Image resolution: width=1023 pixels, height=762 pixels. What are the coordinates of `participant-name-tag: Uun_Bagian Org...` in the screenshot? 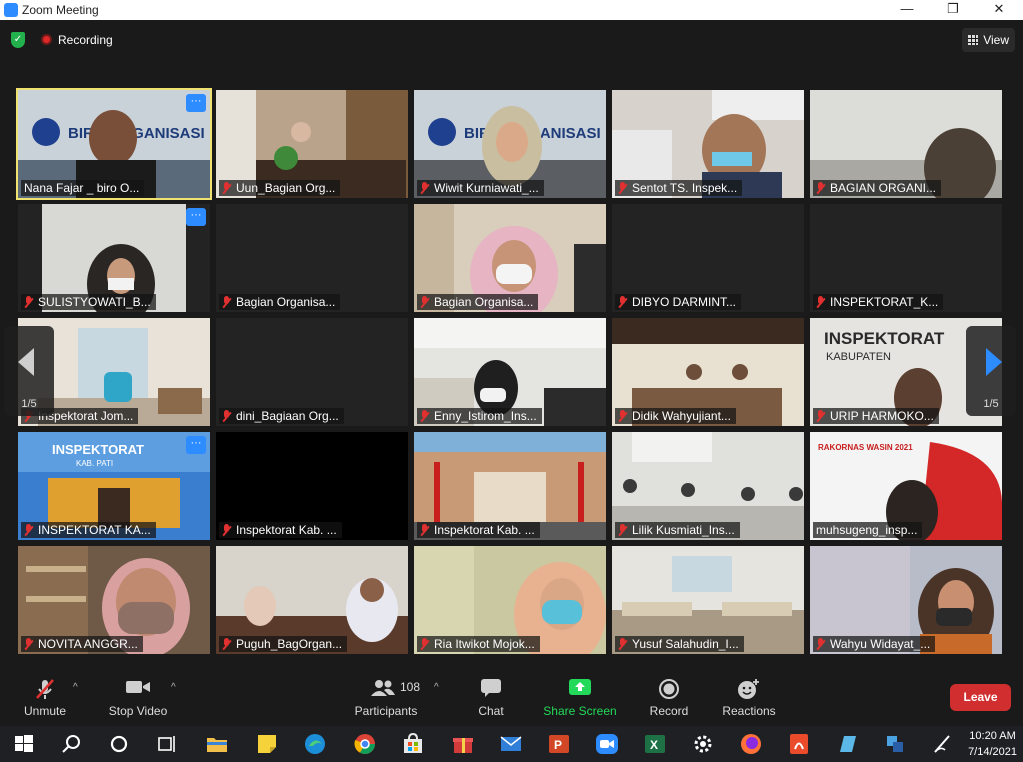 It's located at (280, 188).